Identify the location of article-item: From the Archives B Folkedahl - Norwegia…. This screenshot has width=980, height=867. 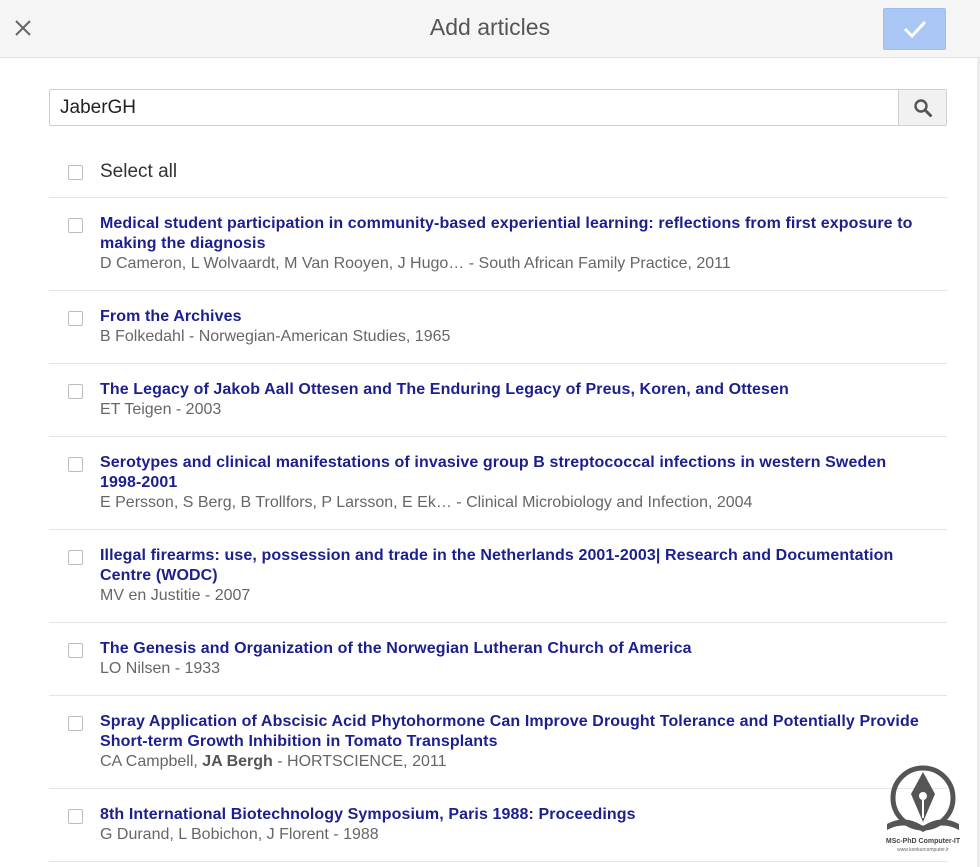
(498, 327).